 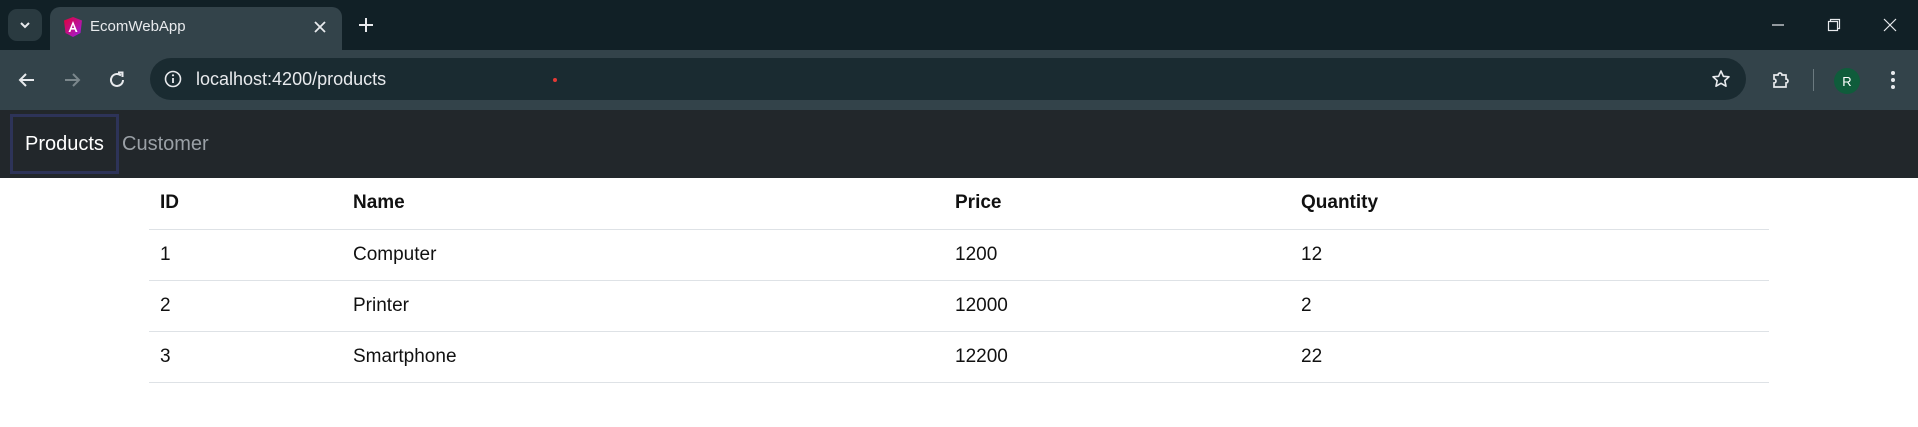 What do you see at coordinates (320, 27) in the screenshot?
I see `close-tab-icon` at bounding box center [320, 27].